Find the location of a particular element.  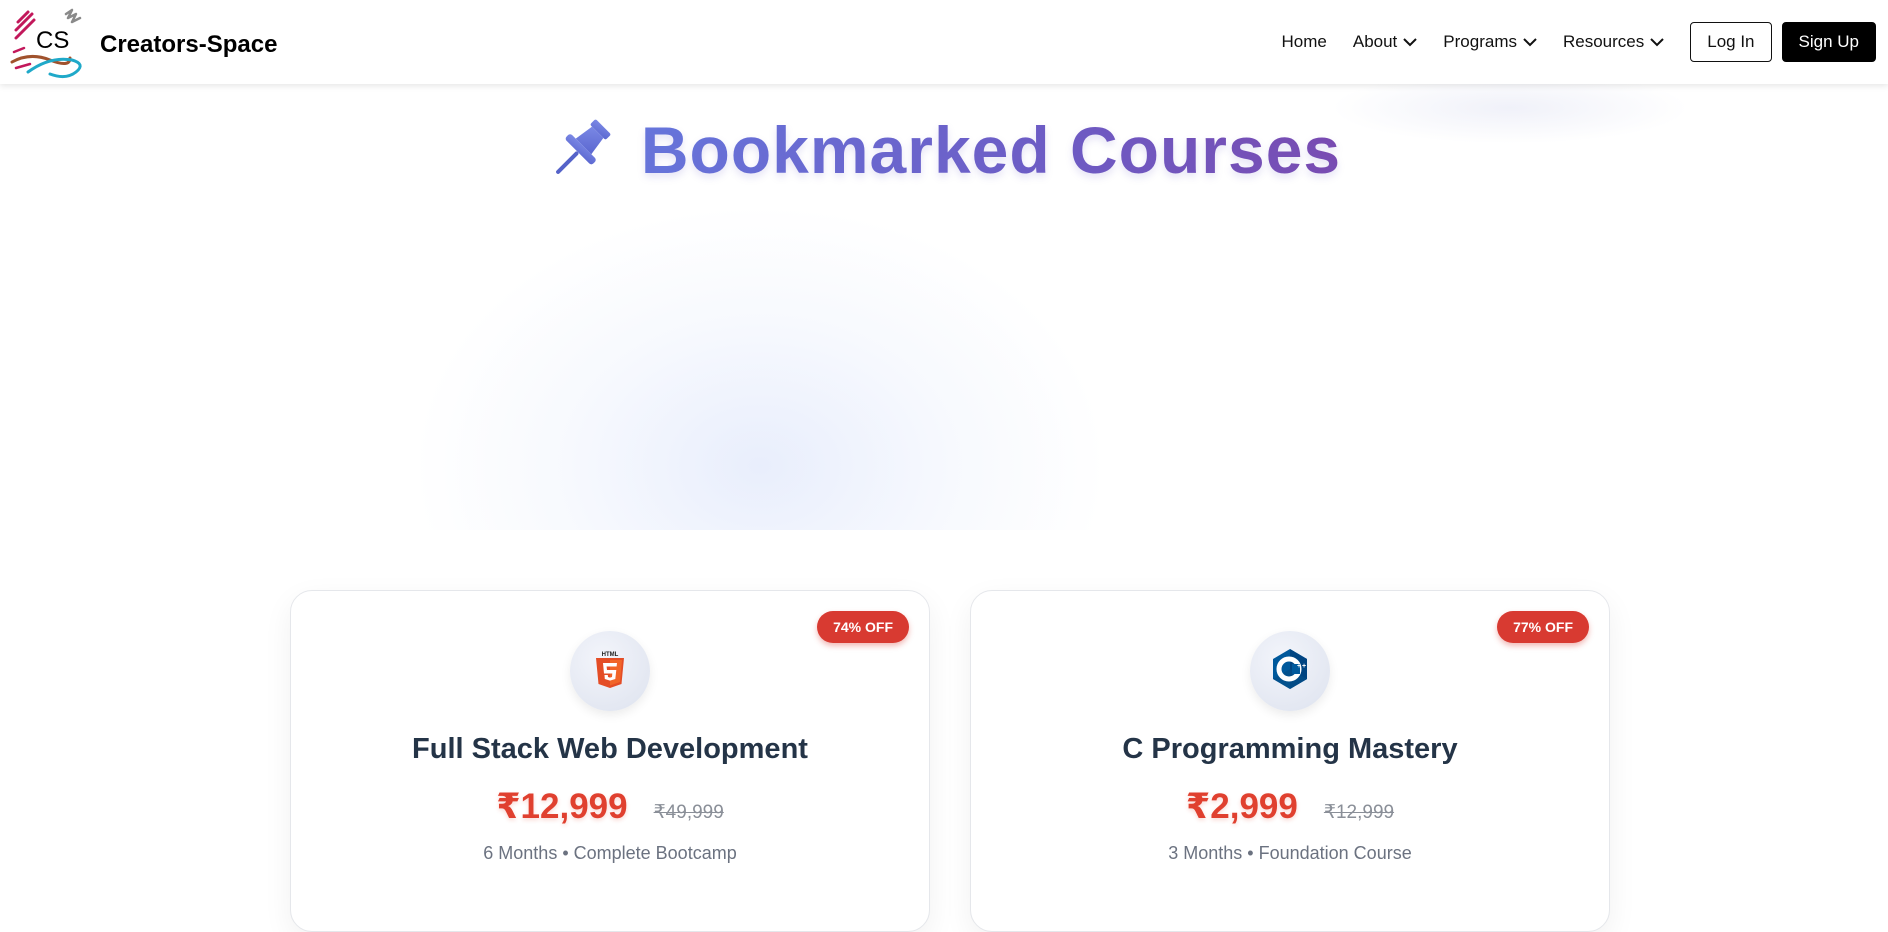

discount-badge: 74% OFF is located at coordinates (863, 627).